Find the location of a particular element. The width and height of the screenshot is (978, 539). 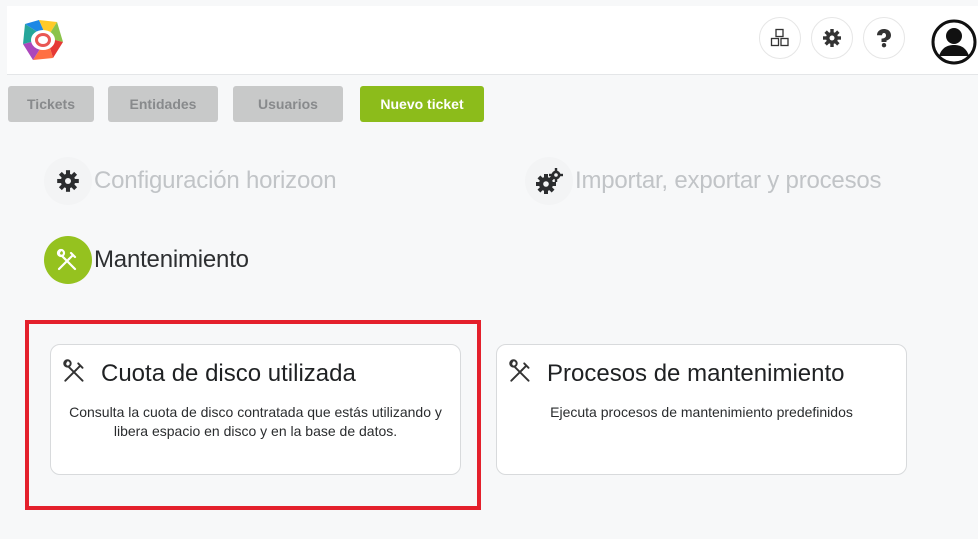

section-label: Configuración horizoon is located at coordinates (215, 180).